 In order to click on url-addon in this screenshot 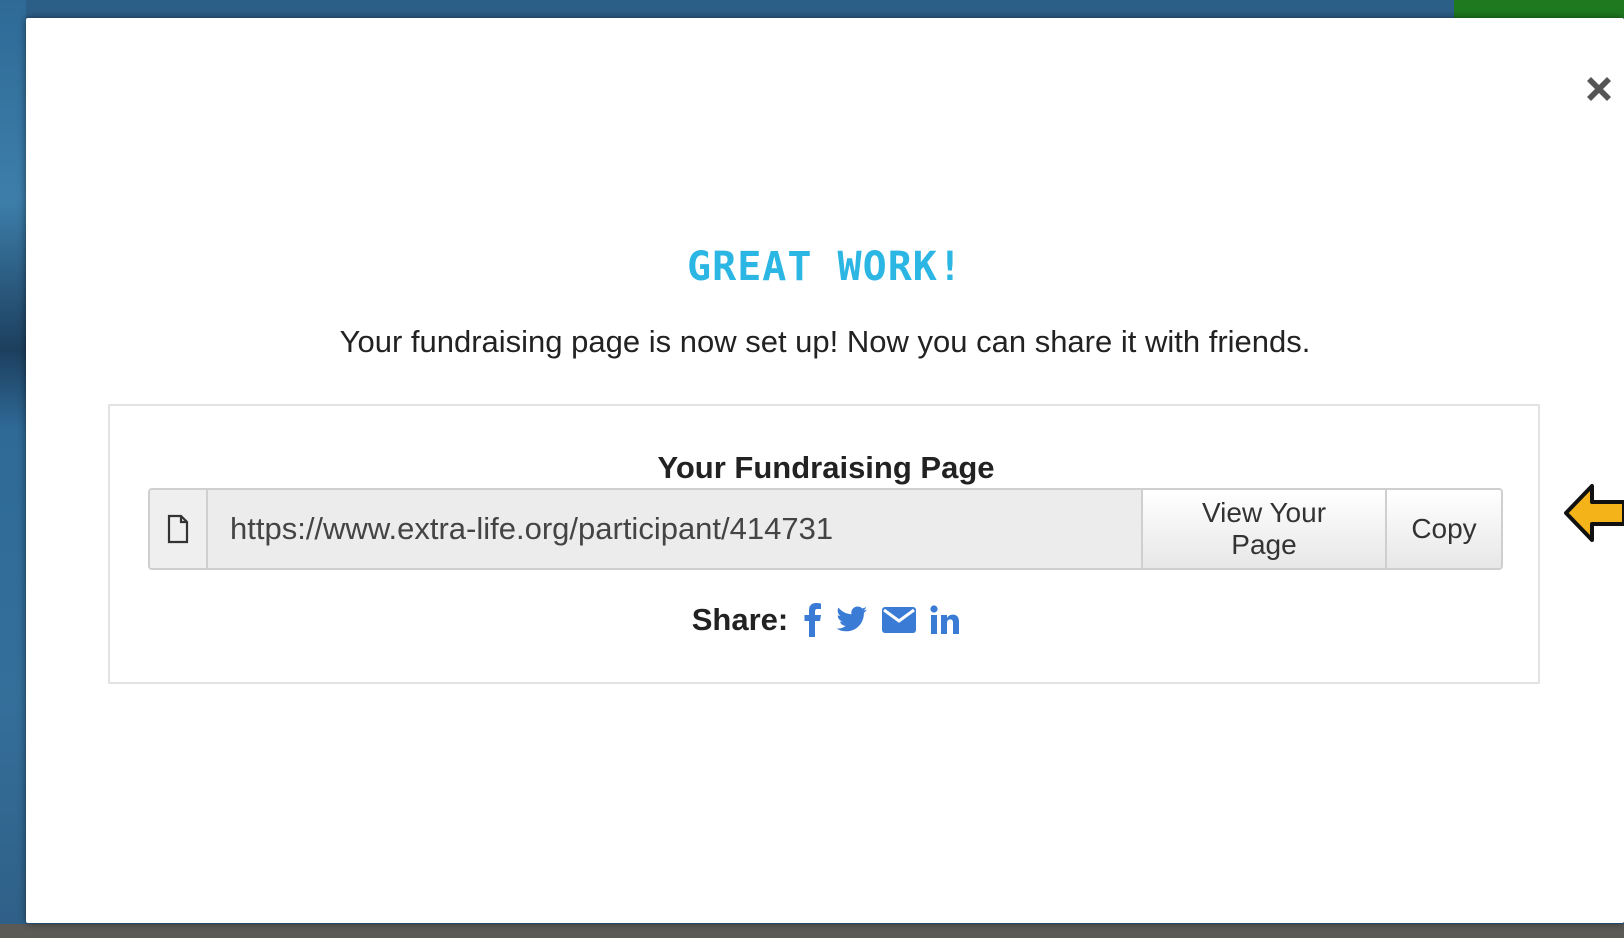, I will do `click(179, 529)`.